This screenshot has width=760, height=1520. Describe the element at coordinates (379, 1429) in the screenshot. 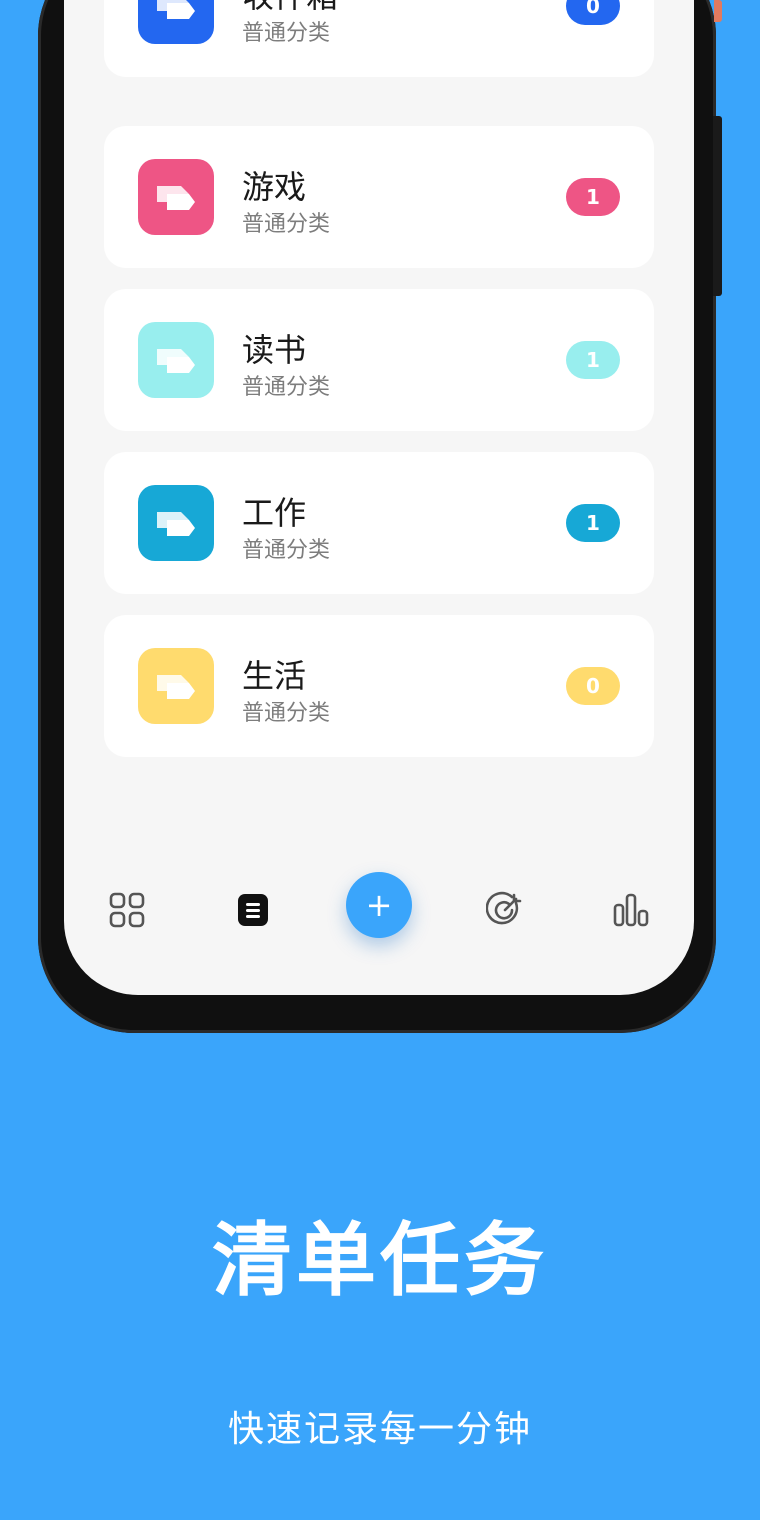

I see `promo-subline: 快速记录每一分钟` at that location.